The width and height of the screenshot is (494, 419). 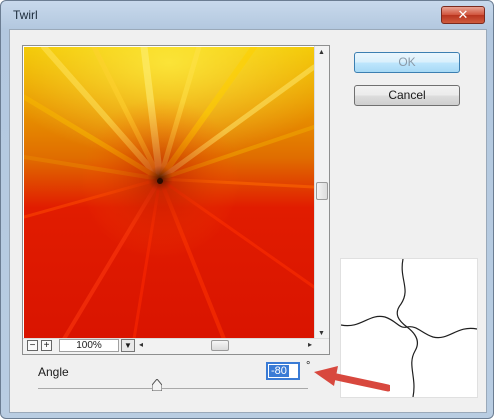 What do you see at coordinates (53, 372) in the screenshot?
I see `angle-label: Angle` at bounding box center [53, 372].